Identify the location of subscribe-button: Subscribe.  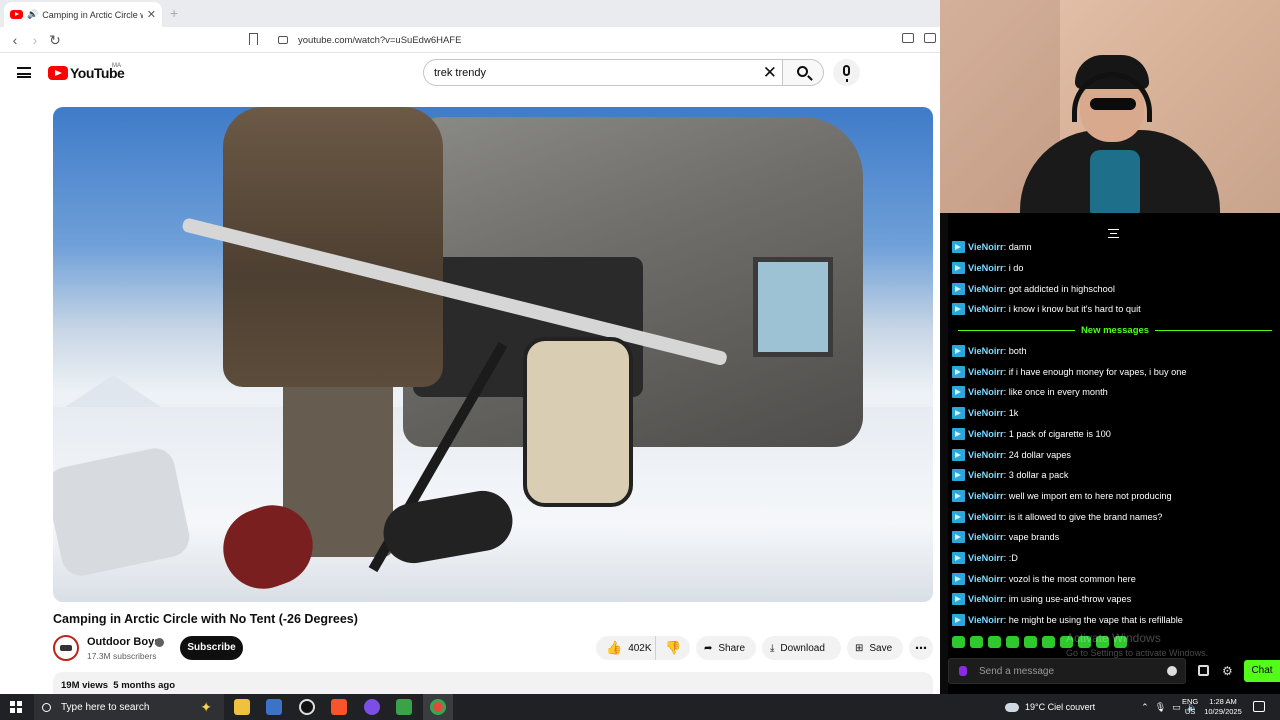
(211, 648).